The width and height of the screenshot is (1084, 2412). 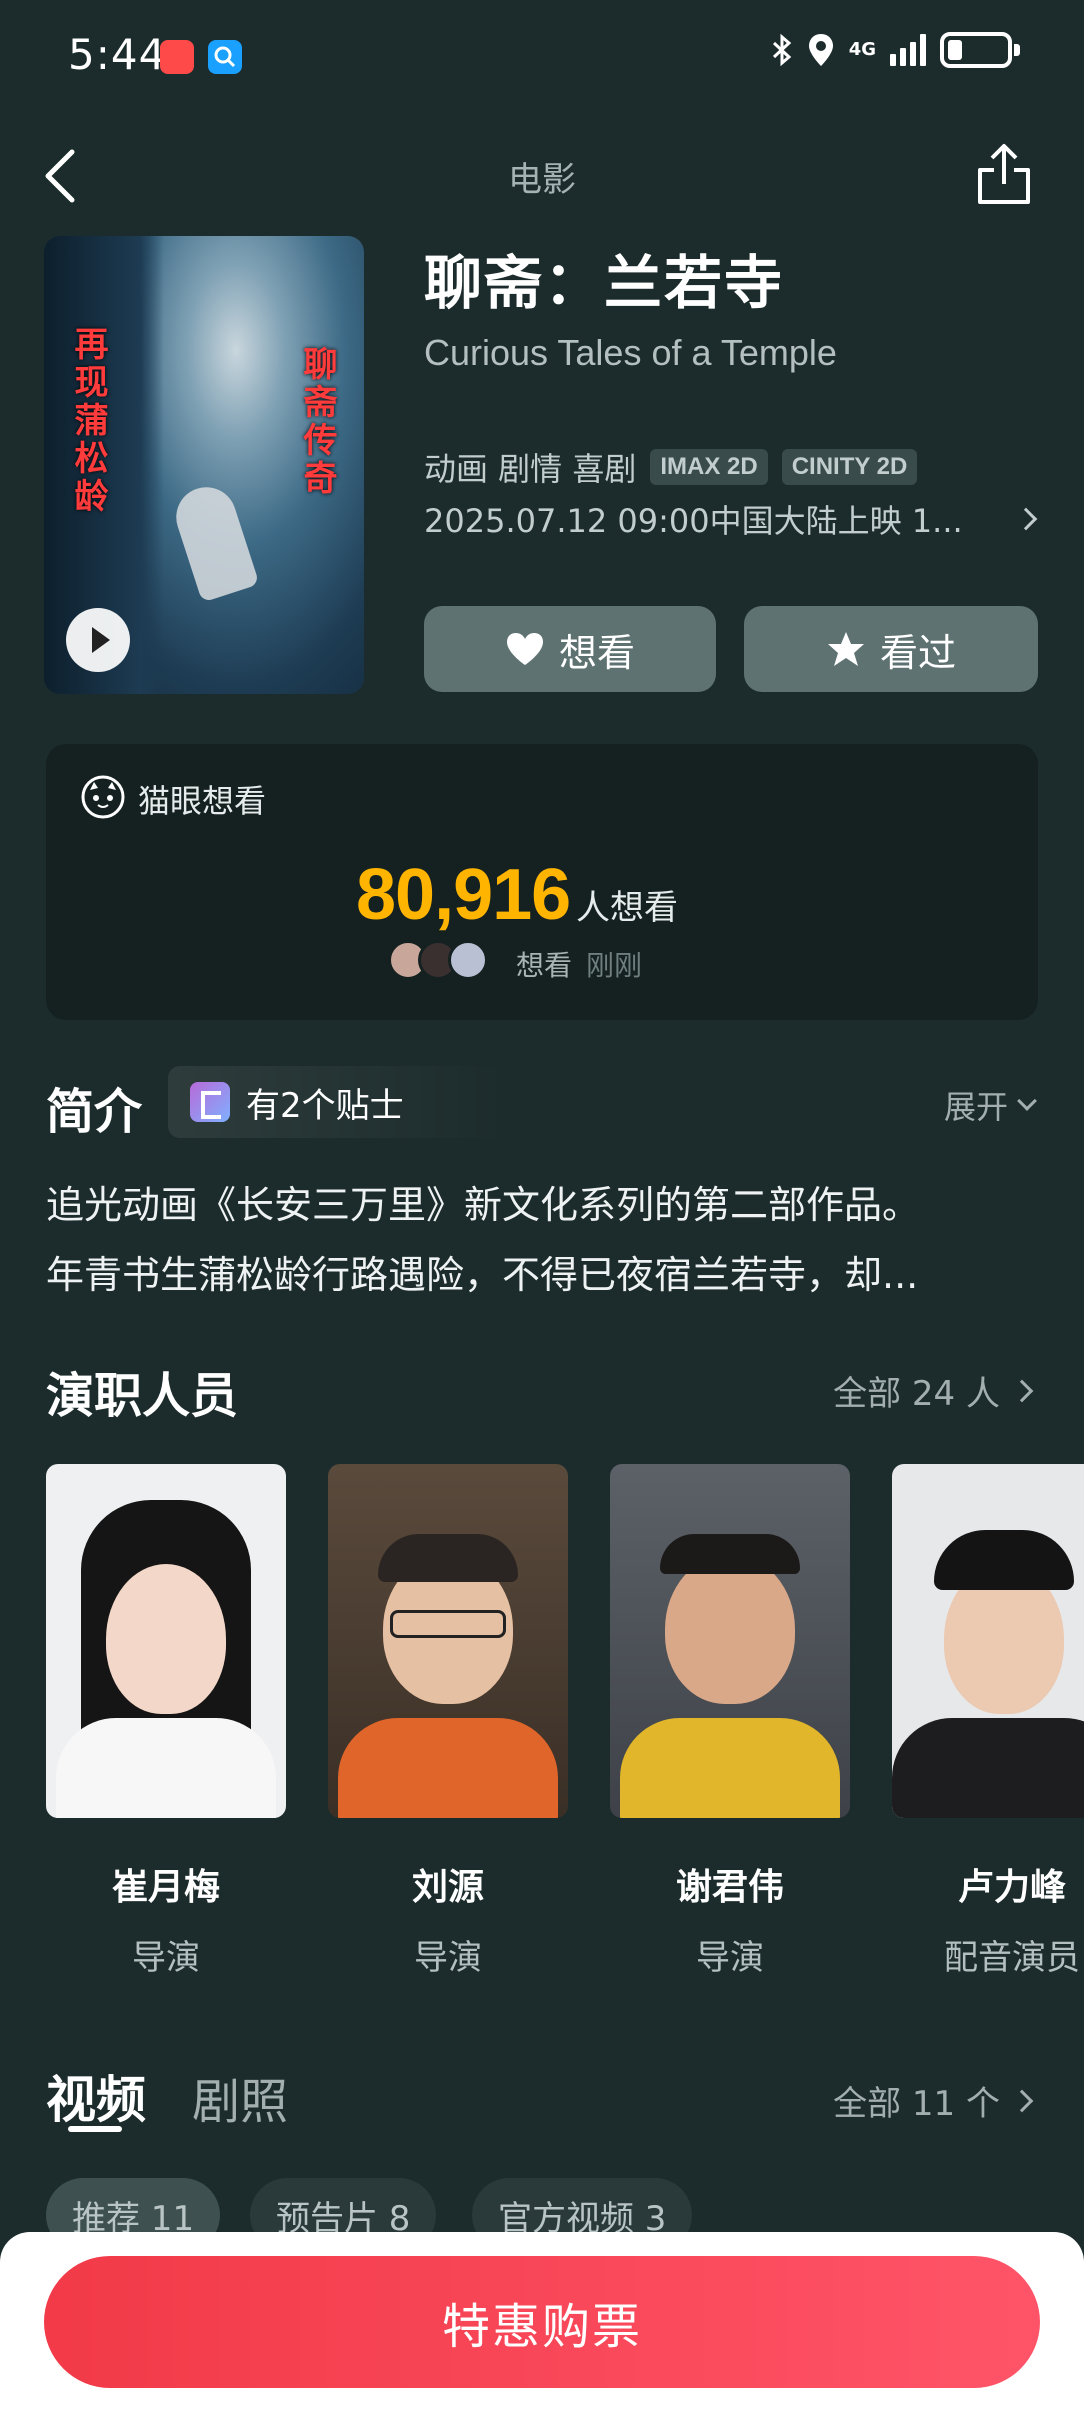 What do you see at coordinates (614, 965) in the screenshot?
I see `recent-time: 刚刚` at bounding box center [614, 965].